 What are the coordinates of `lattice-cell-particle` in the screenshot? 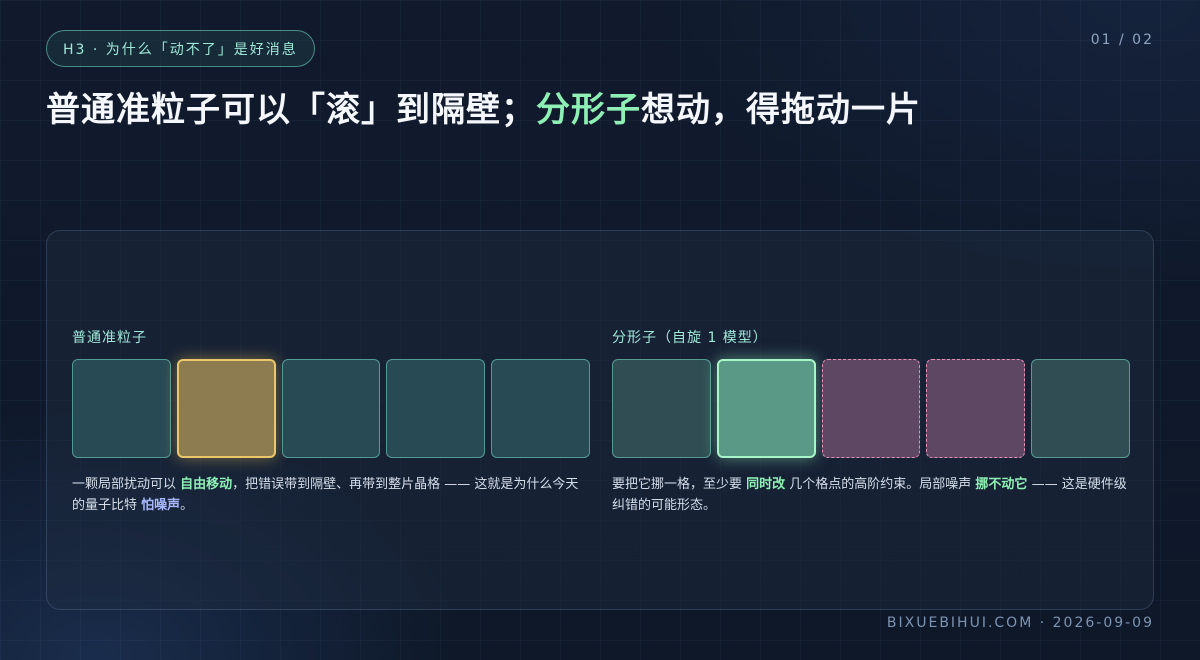 It's located at (226, 408).